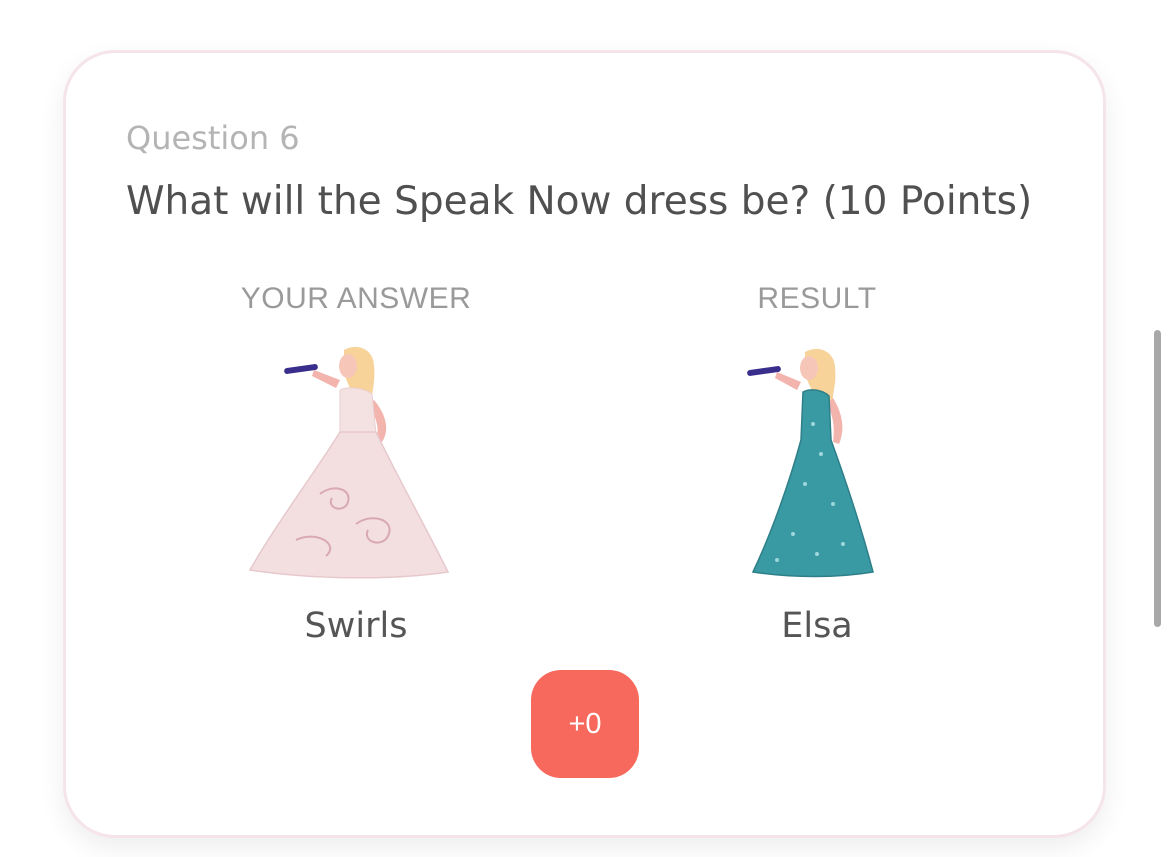 Image resolution: width=1170 pixels, height=857 pixels. I want to click on bodice-shape, so click(358, 411).